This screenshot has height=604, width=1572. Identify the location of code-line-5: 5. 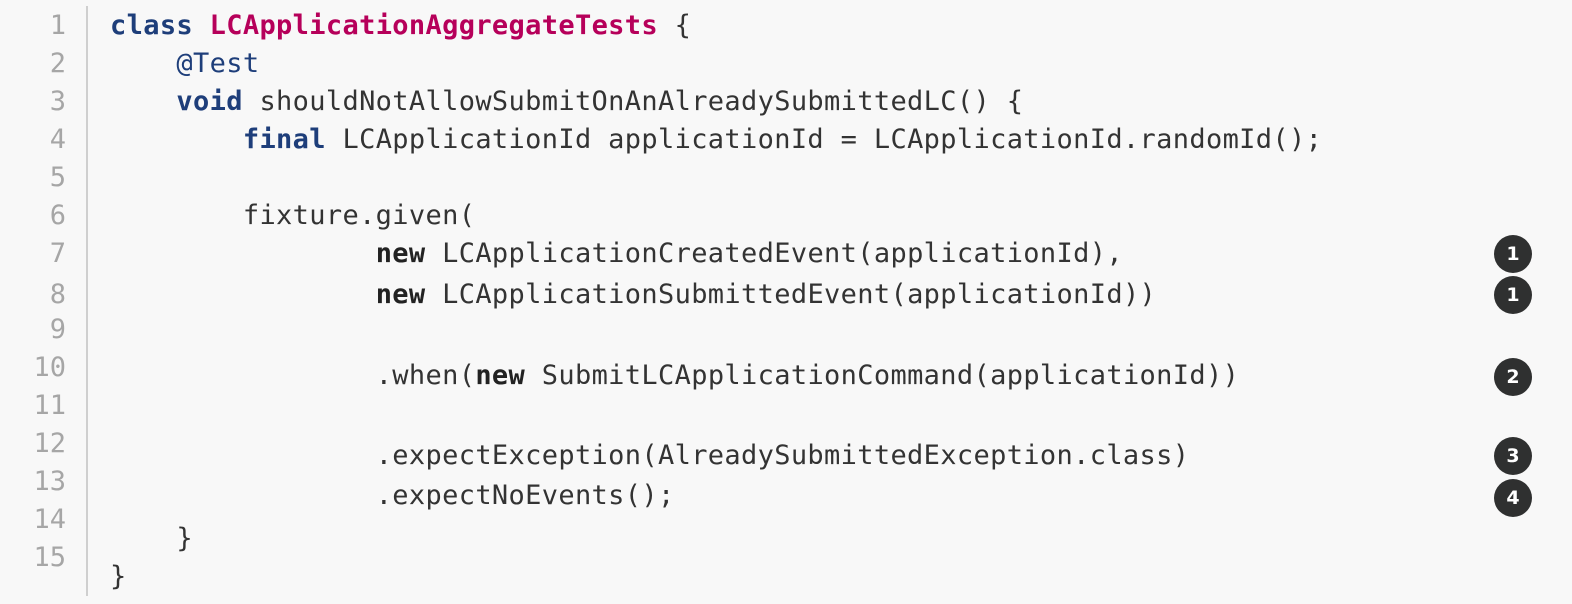
(786, 178).